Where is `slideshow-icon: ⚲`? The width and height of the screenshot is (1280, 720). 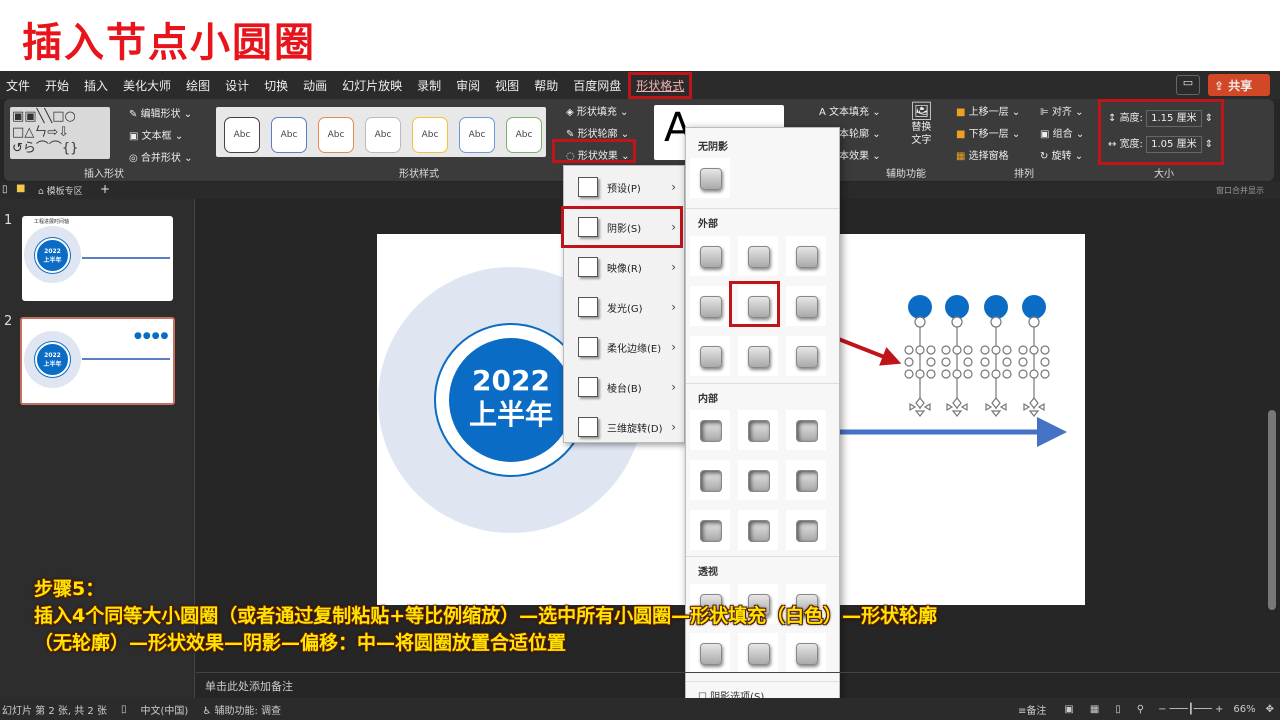 slideshow-icon: ⚲ is located at coordinates (1140, 709).